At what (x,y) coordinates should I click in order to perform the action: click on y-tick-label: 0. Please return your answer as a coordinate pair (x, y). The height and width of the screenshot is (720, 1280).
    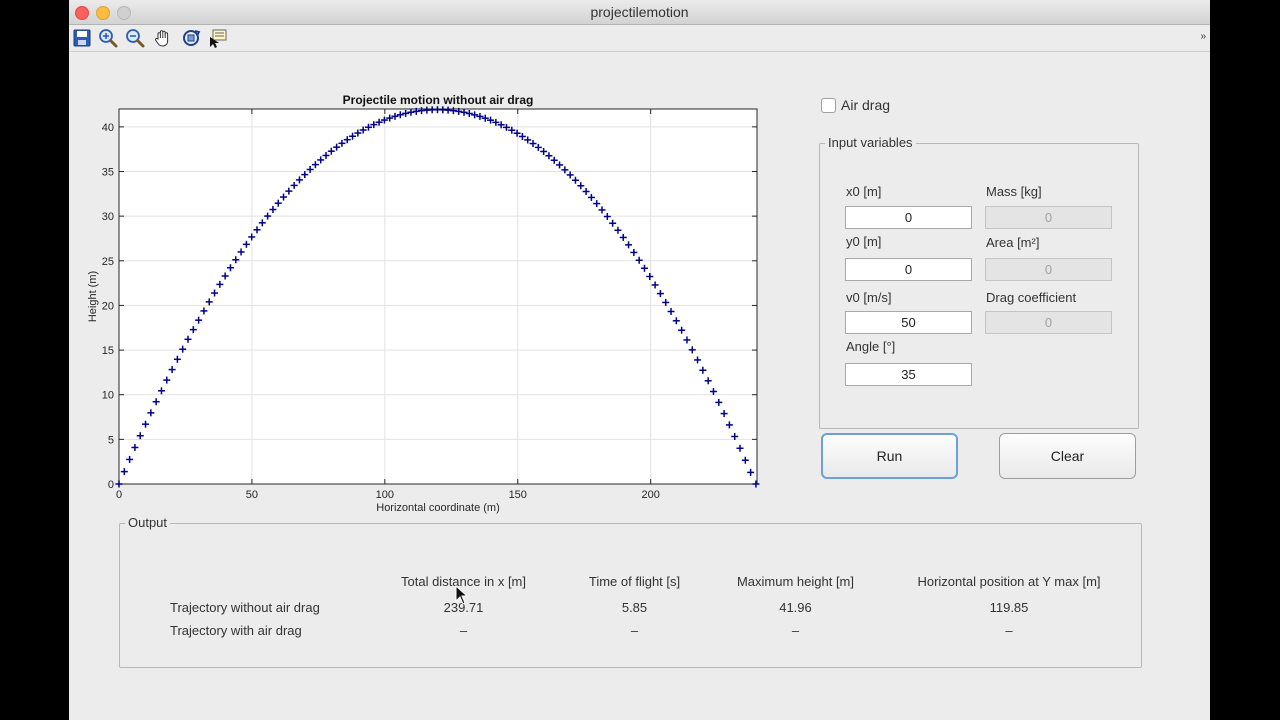
    Looking at the image, I should click on (111, 485).